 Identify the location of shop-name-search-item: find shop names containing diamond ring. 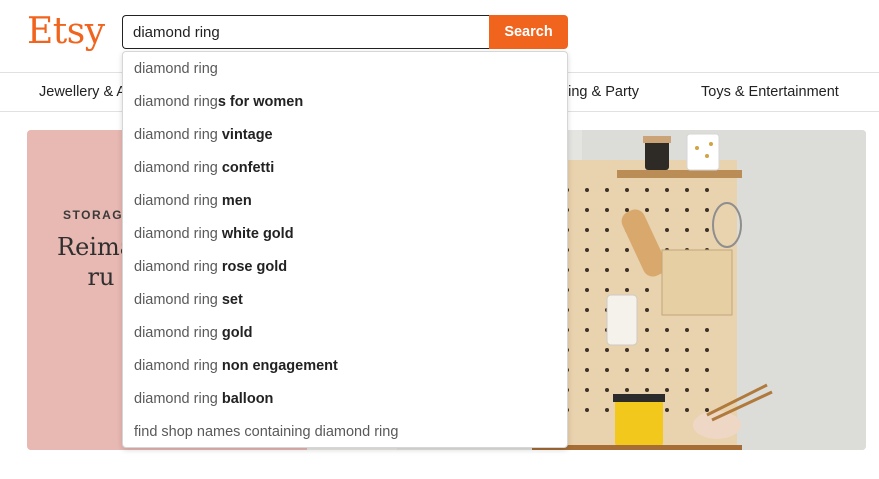
(345, 432).